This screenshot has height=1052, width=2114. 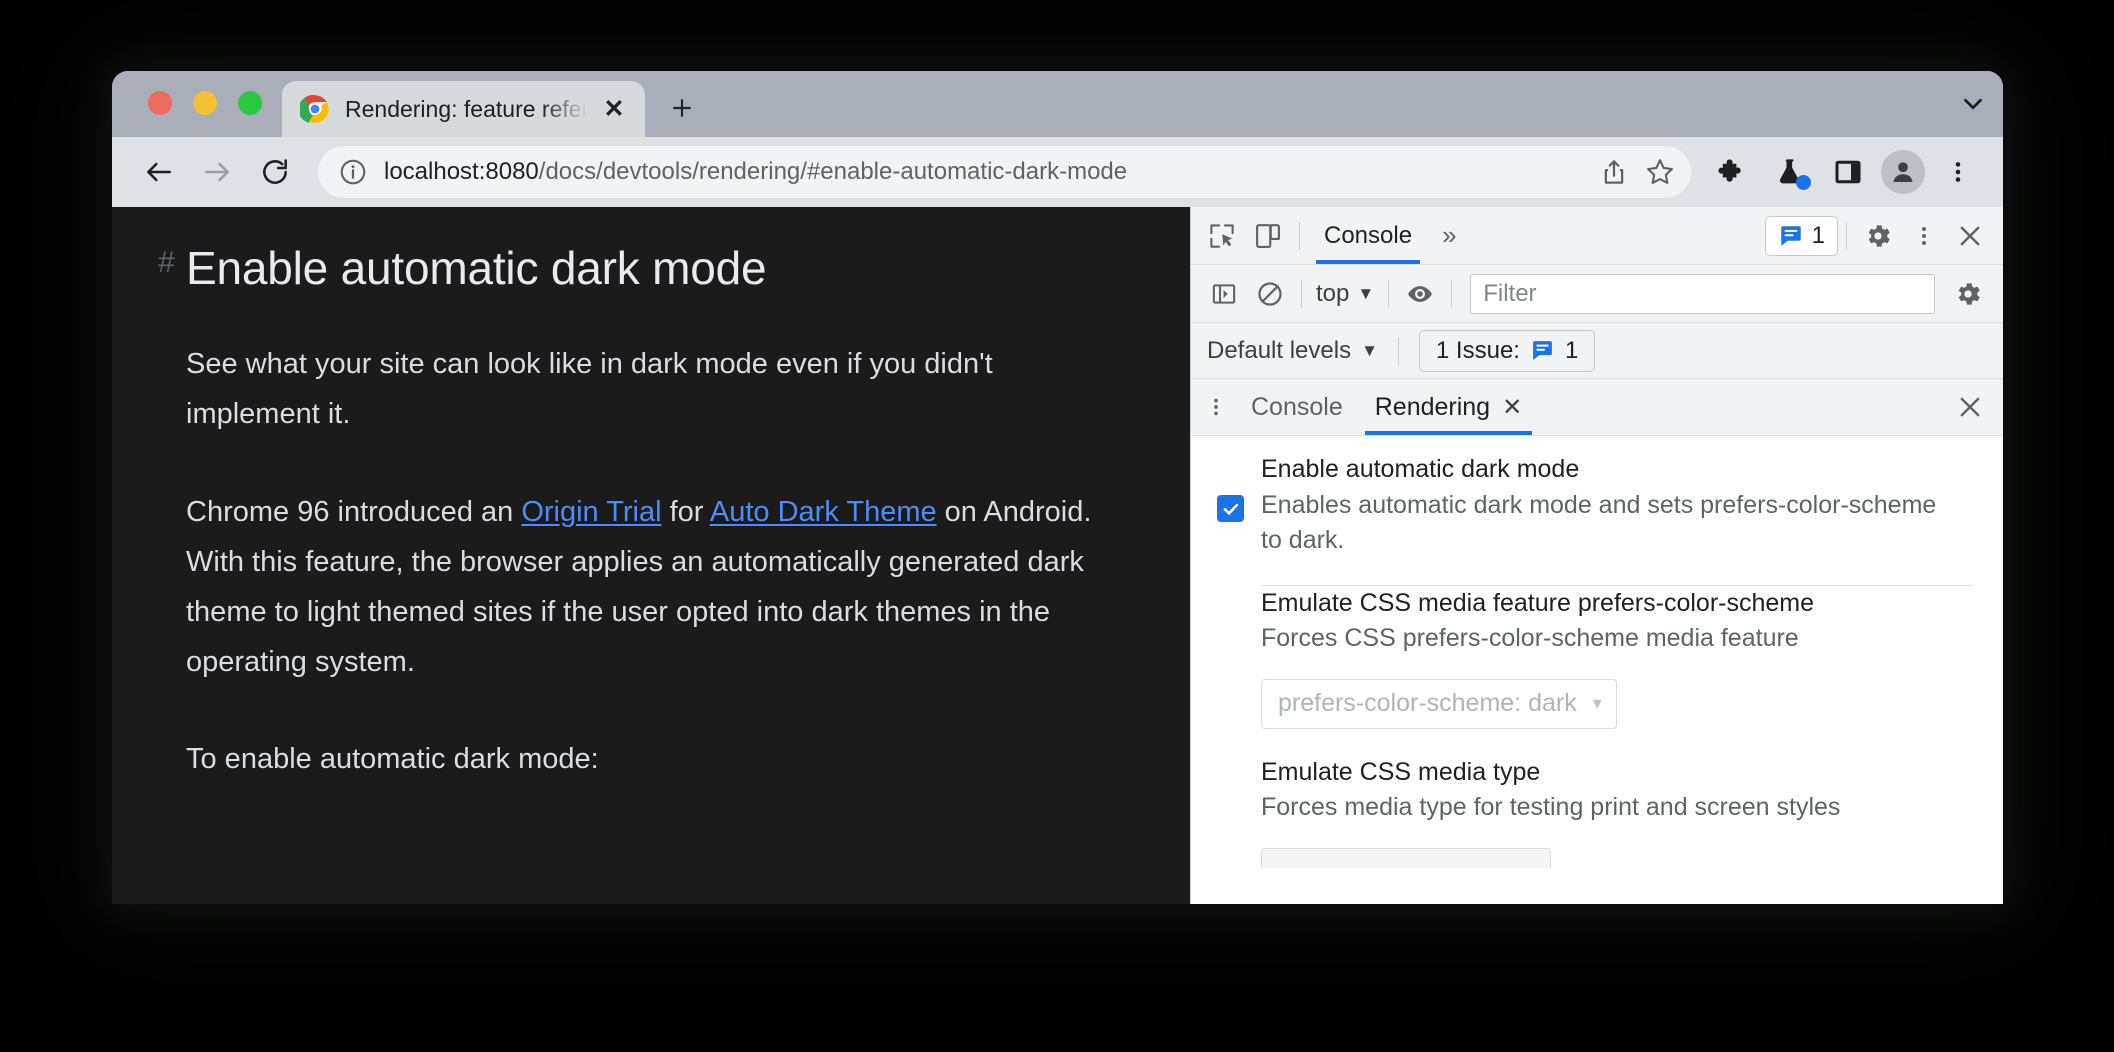 I want to click on share-button, so click(x=1614, y=172).